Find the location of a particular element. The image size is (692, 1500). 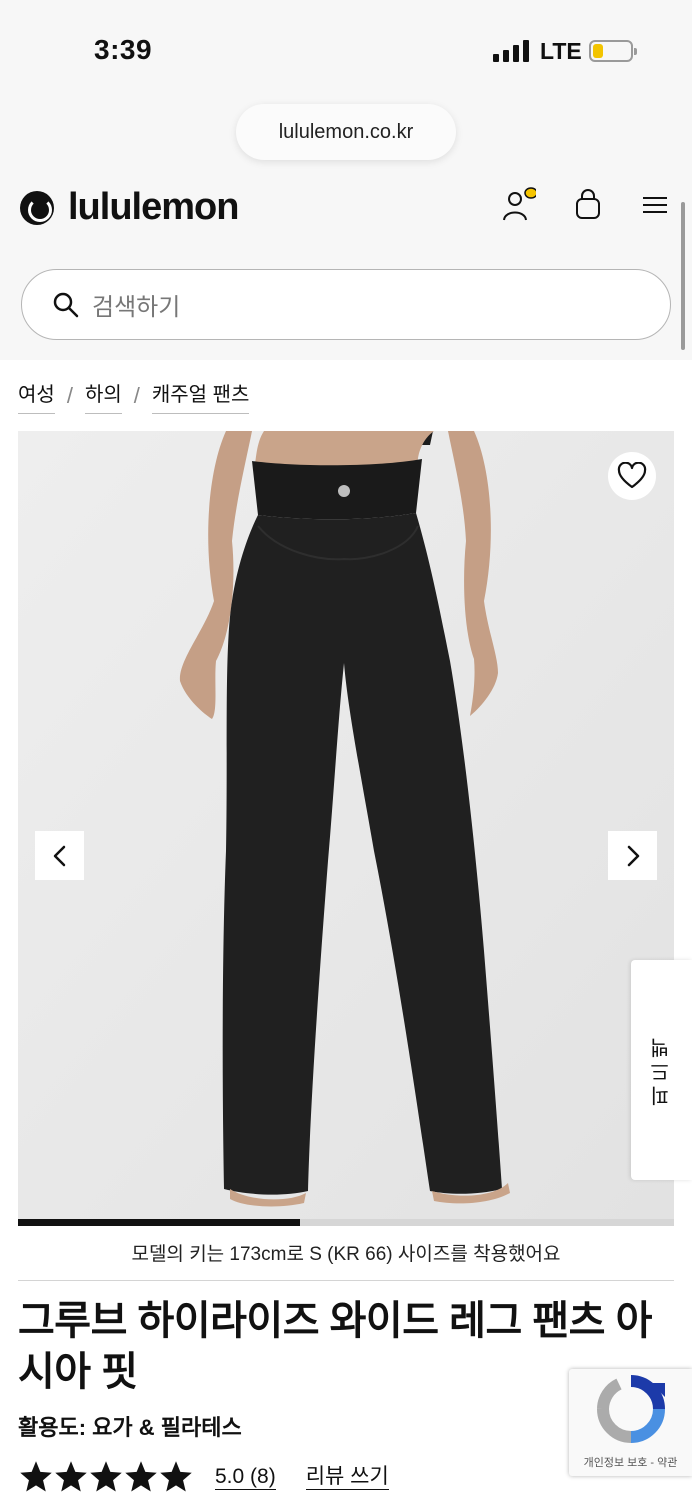

previous-image-button is located at coordinates (59, 855).